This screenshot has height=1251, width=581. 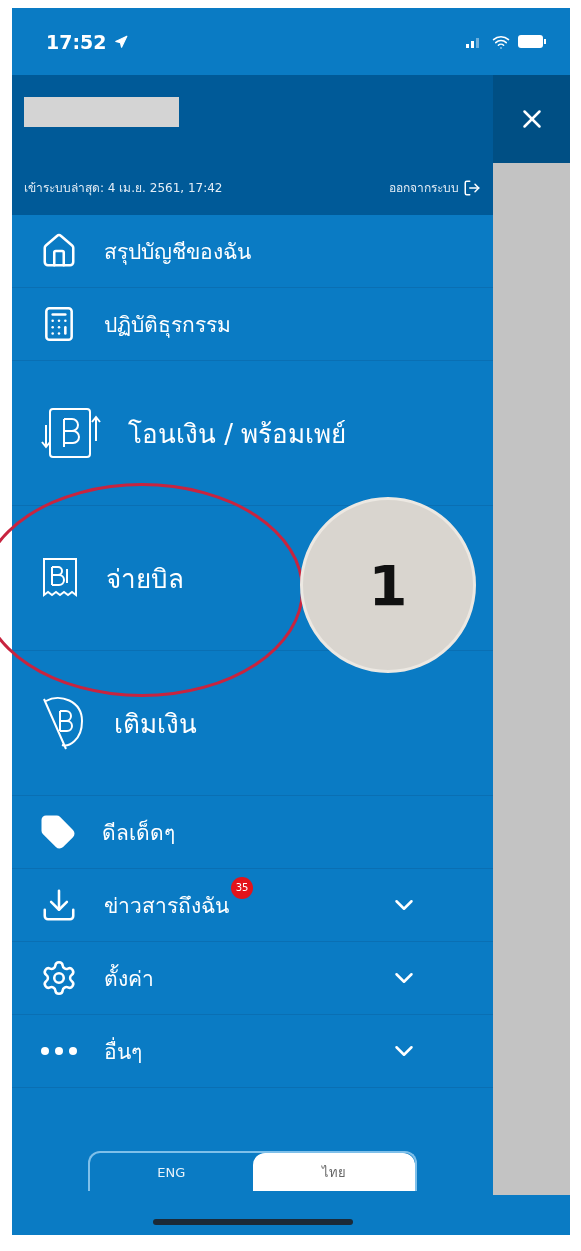 What do you see at coordinates (333, 1172) in the screenshot?
I see `language-option: ไทย` at bounding box center [333, 1172].